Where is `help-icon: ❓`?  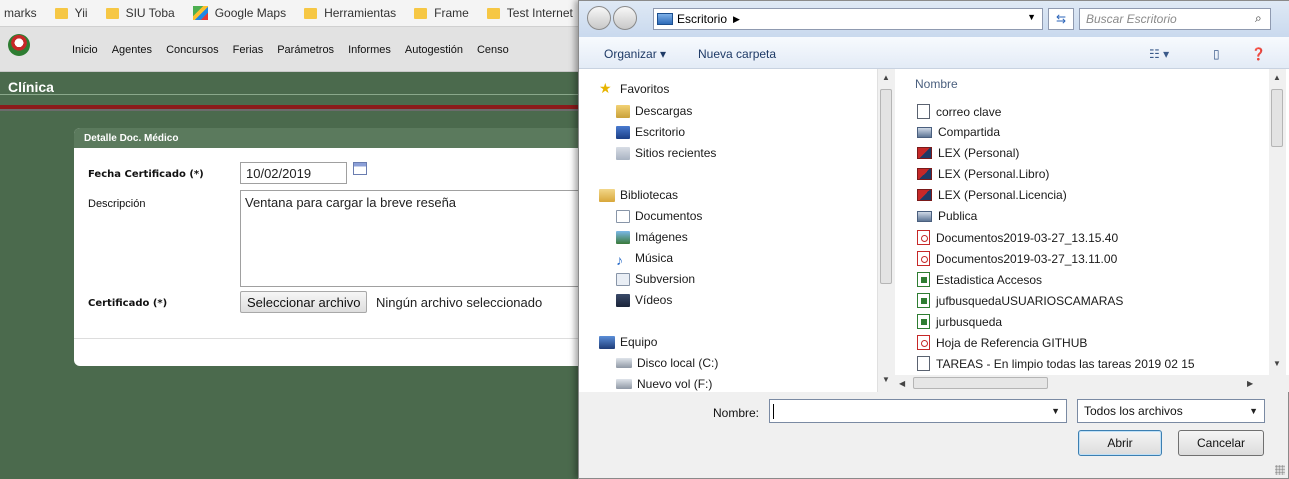
help-icon: ❓ is located at coordinates (1258, 54).